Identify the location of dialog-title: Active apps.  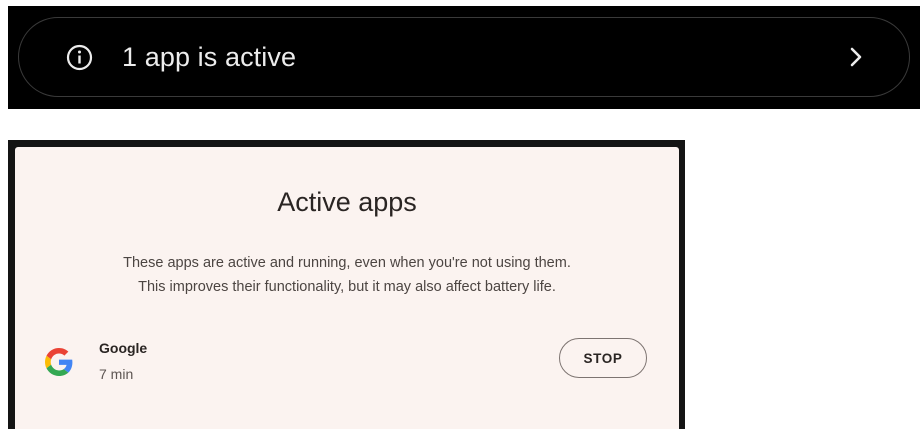
(347, 202).